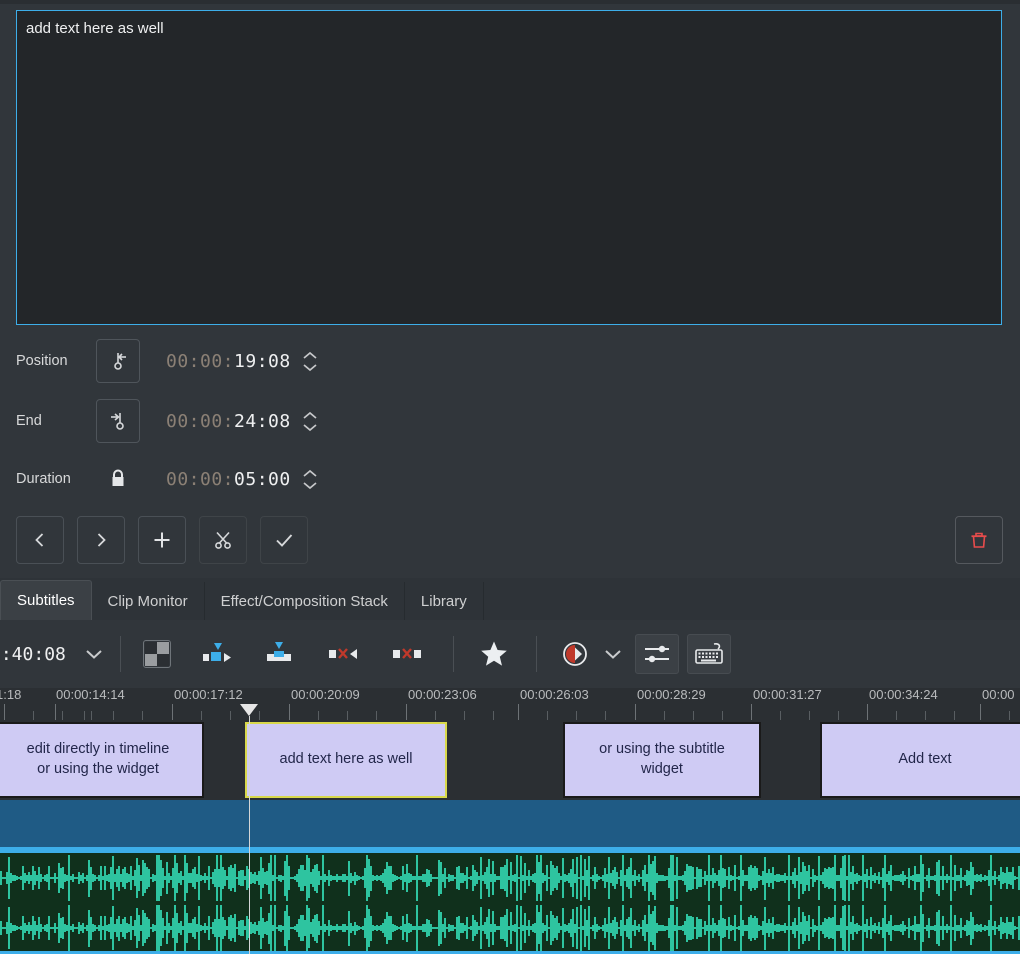  What do you see at coordinates (11, 695) in the screenshot?
I see `ruler-label: 1:18` at bounding box center [11, 695].